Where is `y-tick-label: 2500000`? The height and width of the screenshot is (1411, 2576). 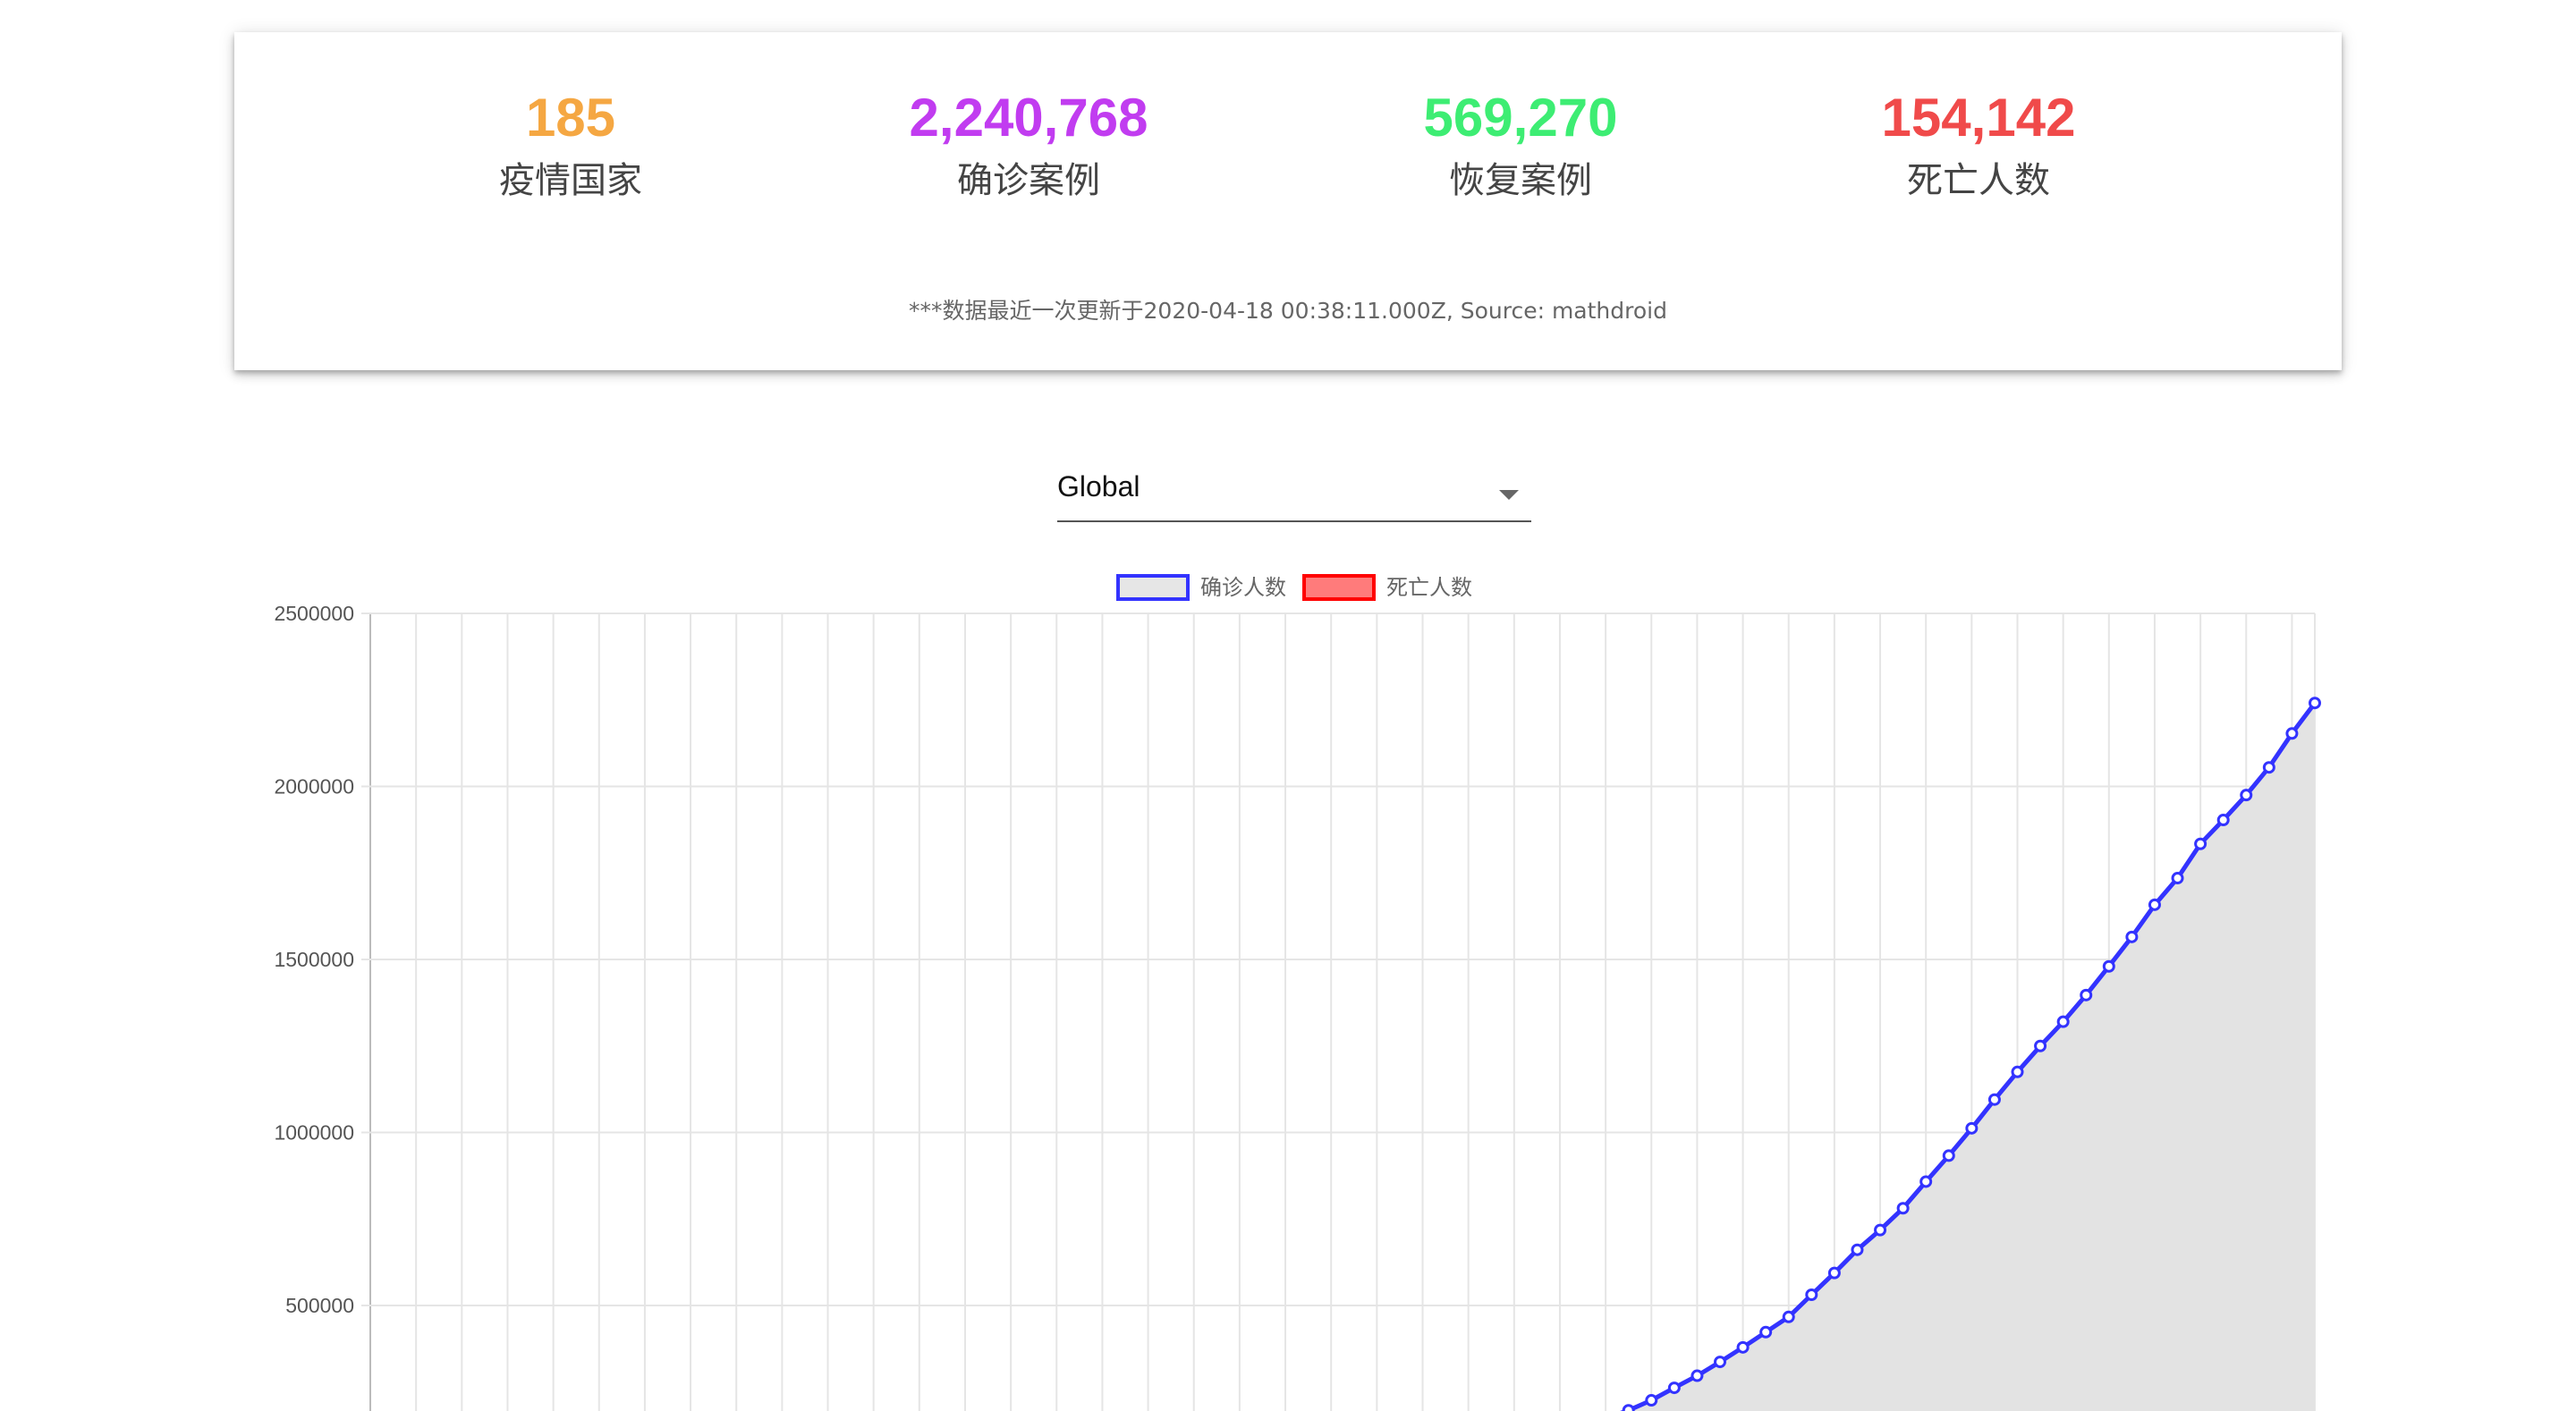 y-tick-label: 2500000 is located at coordinates (314, 613).